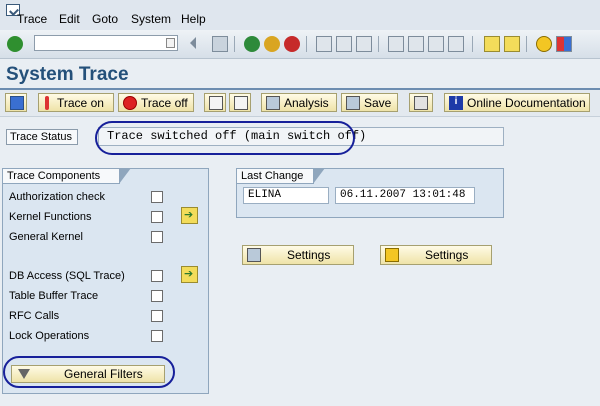 Image resolution: width=600 pixels, height=406 pixels. What do you see at coordinates (436, 44) in the screenshot?
I see `next-page-icon` at bounding box center [436, 44].